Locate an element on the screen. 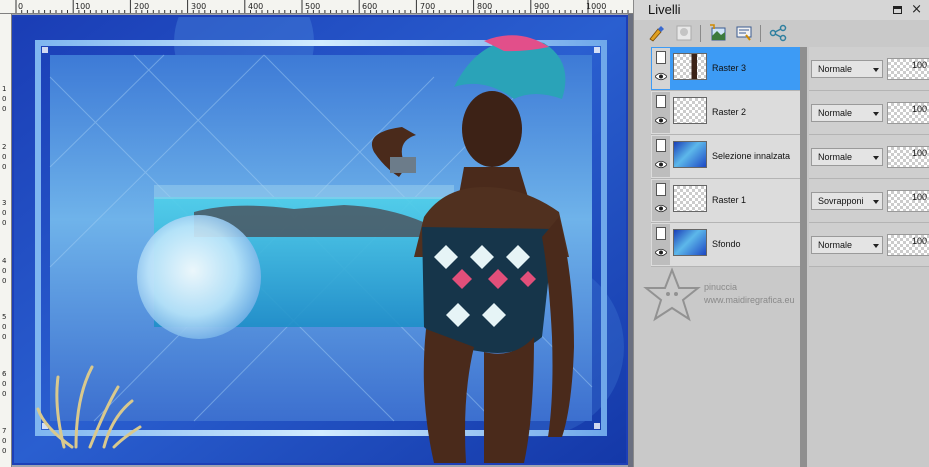  layer-name: Raster 1 is located at coordinates (729, 200).